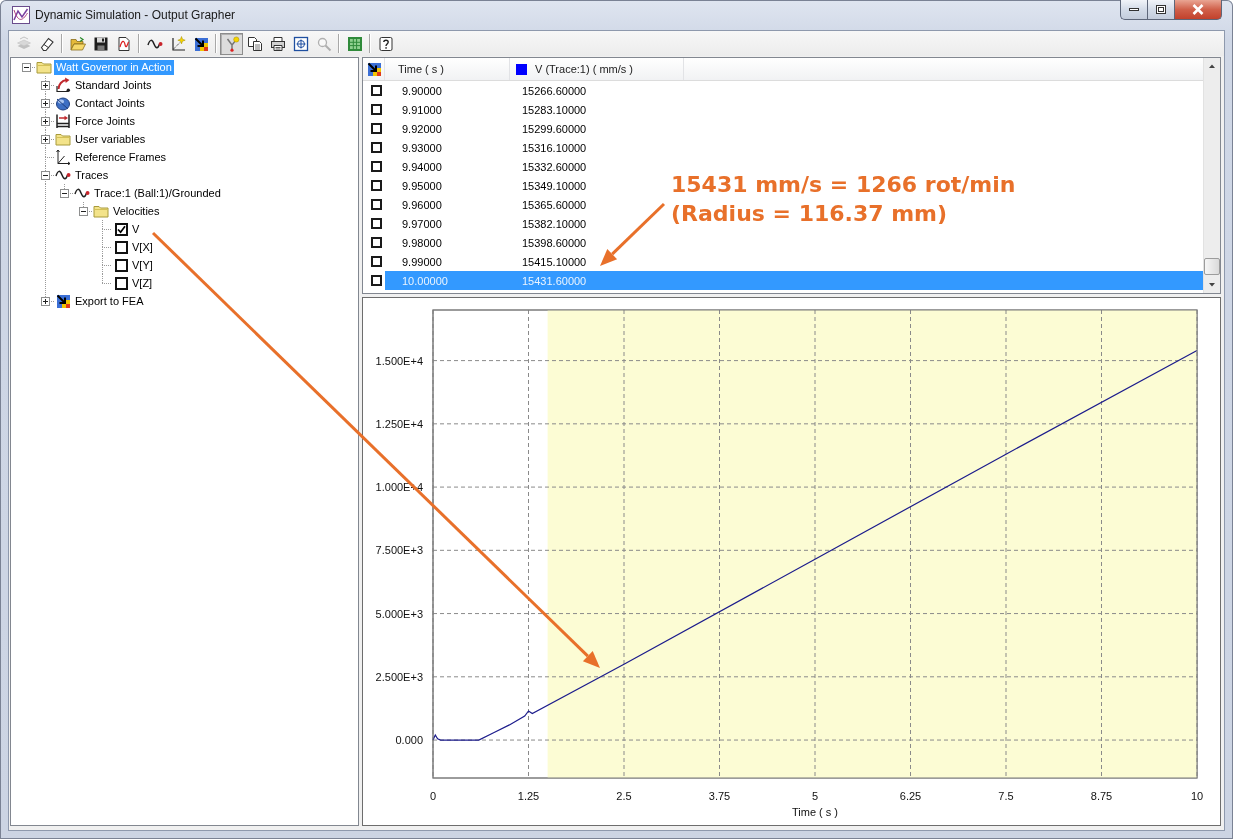 The height and width of the screenshot is (839, 1233). I want to click on magnifier-icon, so click(323, 43).